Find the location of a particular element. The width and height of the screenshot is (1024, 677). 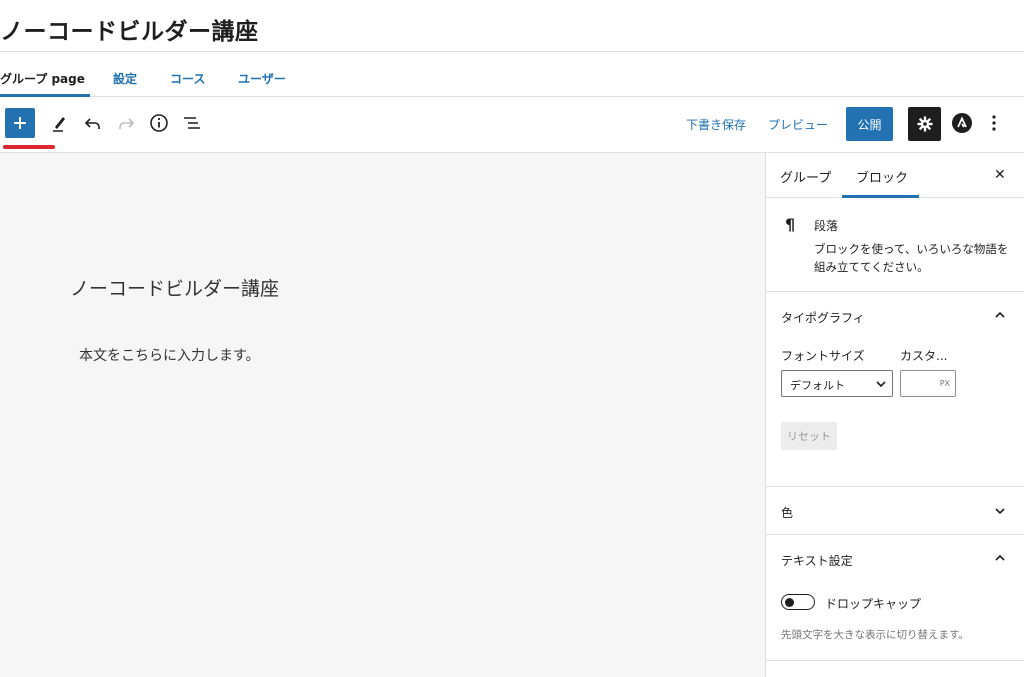

undo-button is located at coordinates (93, 123).